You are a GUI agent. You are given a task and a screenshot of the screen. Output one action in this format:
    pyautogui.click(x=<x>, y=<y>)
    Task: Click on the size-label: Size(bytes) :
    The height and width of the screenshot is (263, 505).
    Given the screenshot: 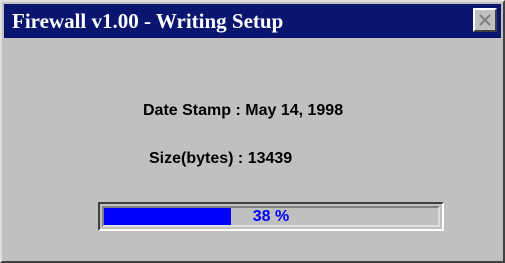 What is the action you would take?
    pyautogui.click(x=196, y=158)
    